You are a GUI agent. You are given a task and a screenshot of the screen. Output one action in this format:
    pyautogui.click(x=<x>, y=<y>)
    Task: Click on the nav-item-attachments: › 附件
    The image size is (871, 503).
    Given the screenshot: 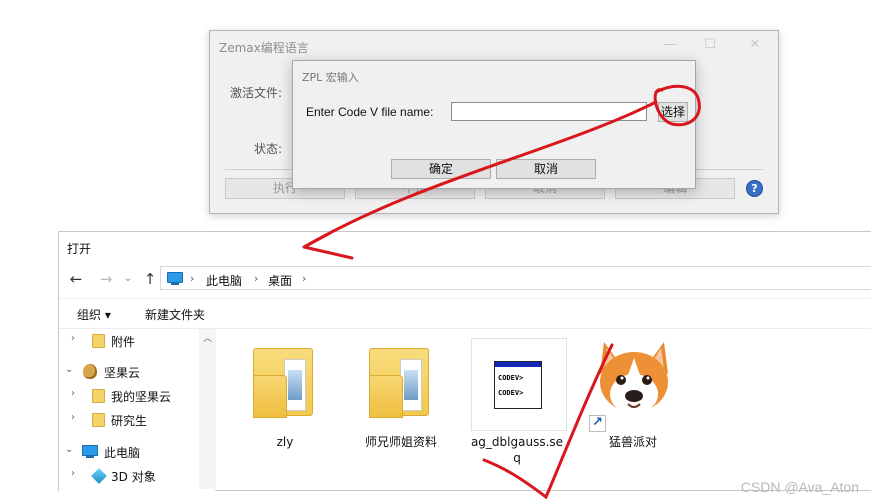 What is the action you would take?
    pyautogui.click(x=129, y=341)
    